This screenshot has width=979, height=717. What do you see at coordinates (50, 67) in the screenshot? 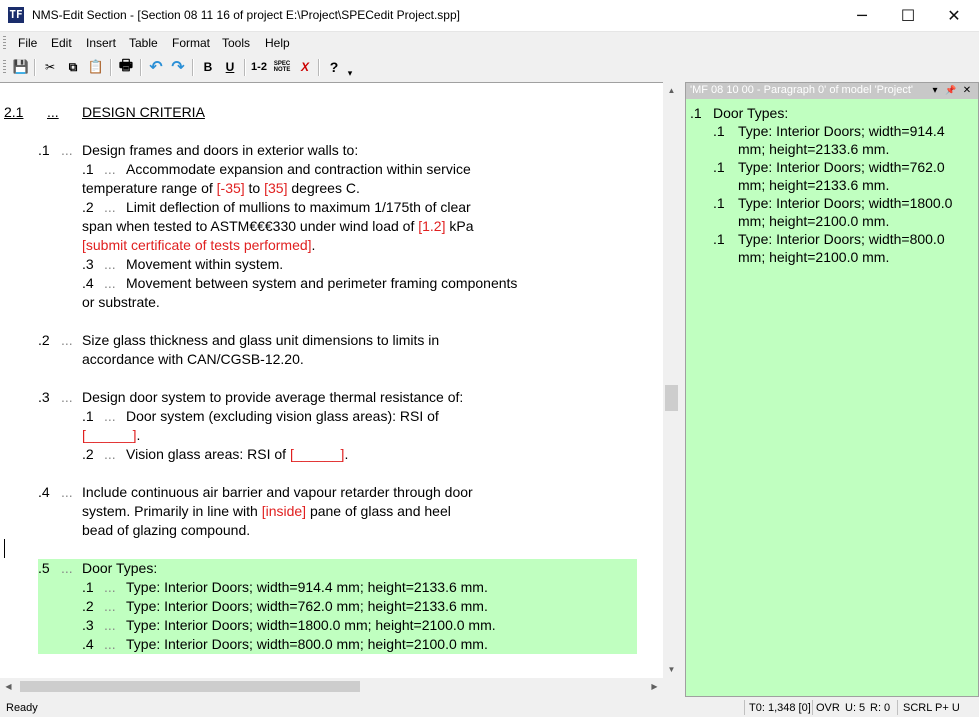
I see `cut-button: ✂` at bounding box center [50, 67].